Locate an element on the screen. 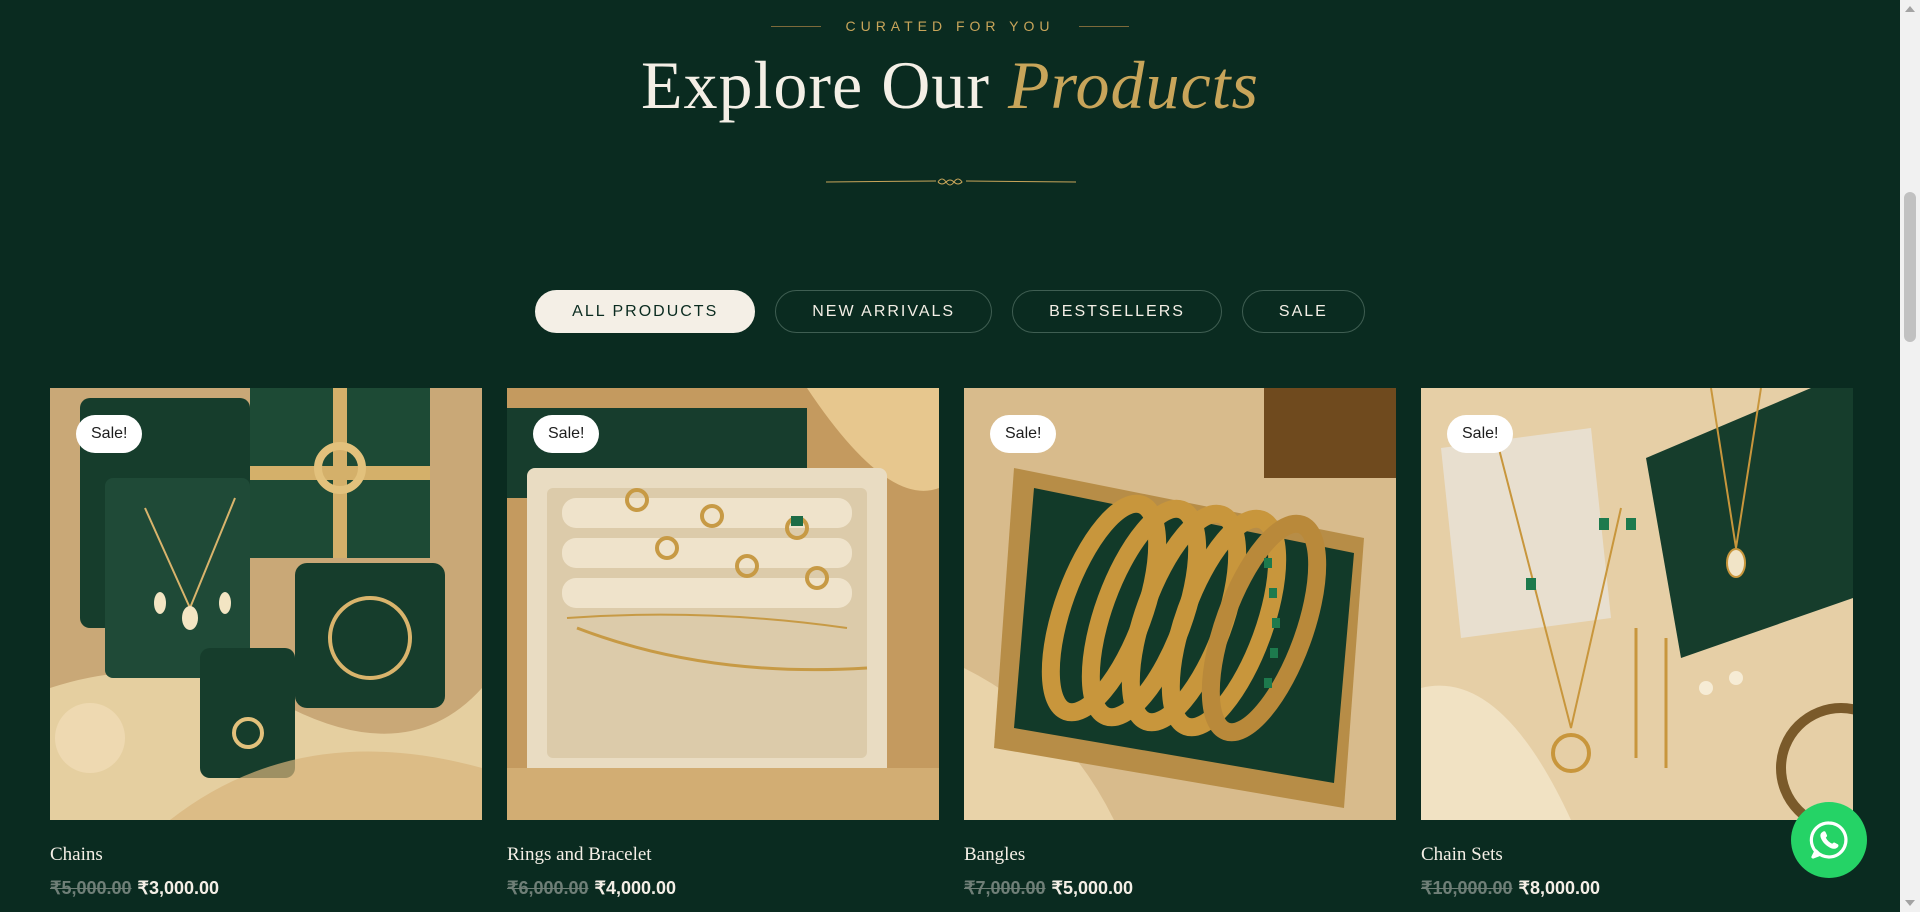 The width and height of the screenshot is (1920, 912). eyebrow-line-left is located at coordinates (796, 26).